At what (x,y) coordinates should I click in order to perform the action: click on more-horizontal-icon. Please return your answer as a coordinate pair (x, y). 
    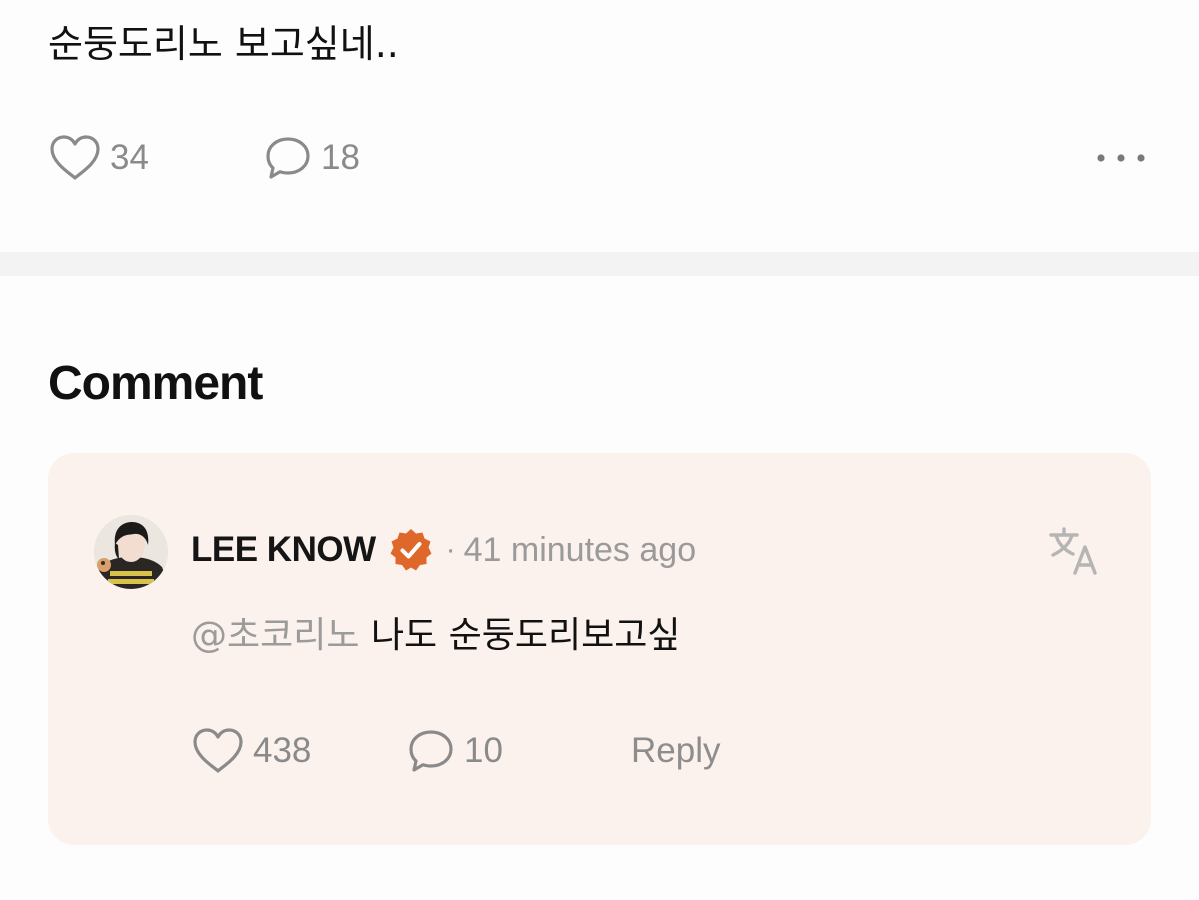
    Looking at the image, I should click on (1121, 158).